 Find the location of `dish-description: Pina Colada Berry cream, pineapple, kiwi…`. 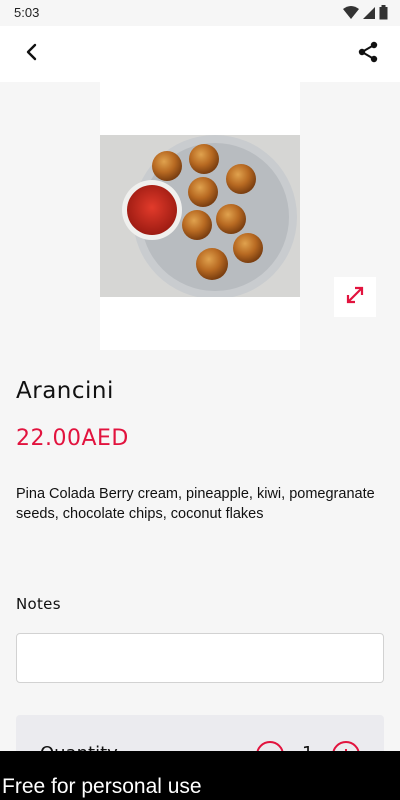

dish-description: Pina Colada Berry cream, pineapple, kiwi… is located at coordinates (195, 504).